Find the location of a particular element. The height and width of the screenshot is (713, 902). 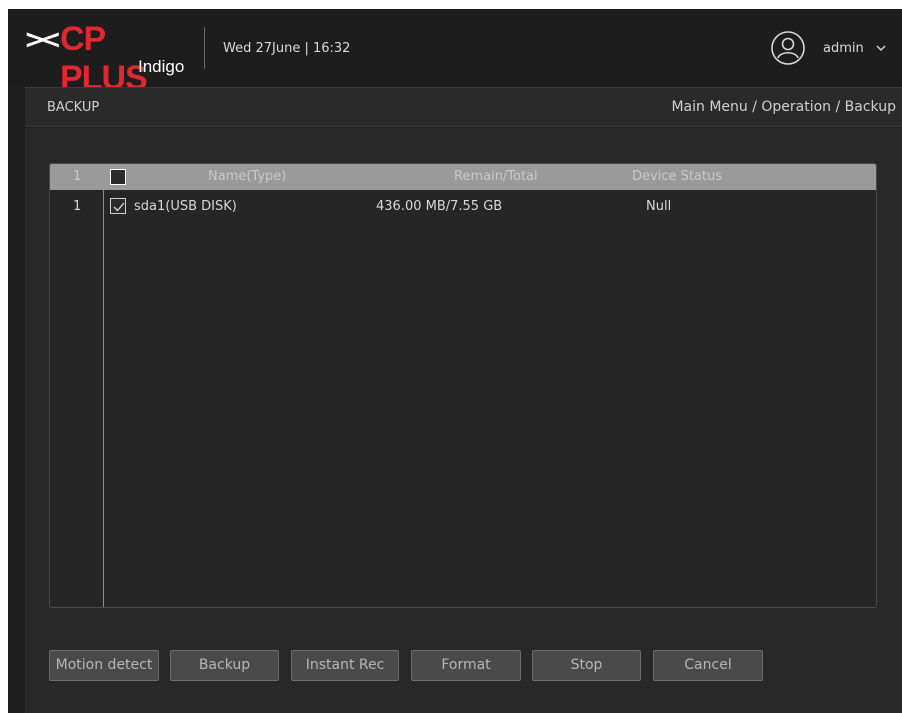

user-avatar-icon is located at coordinates (788, 48).